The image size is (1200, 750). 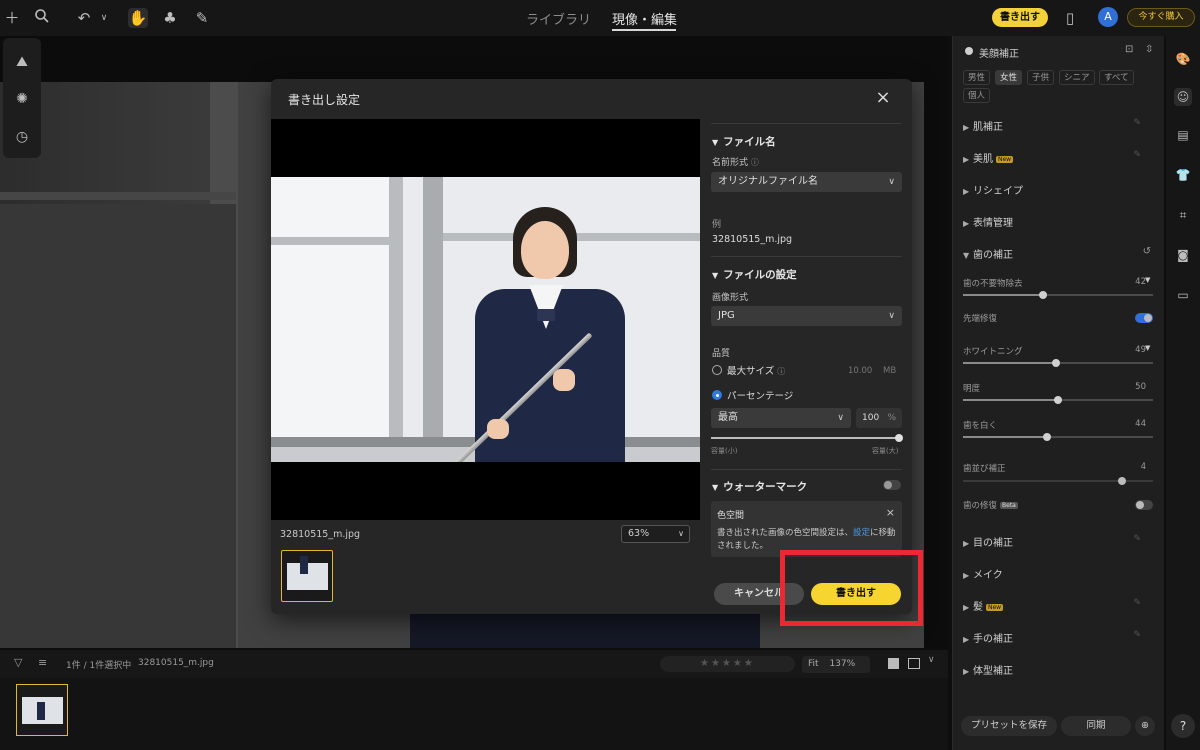 I want to click on buy-now-button: 今すぐ購入, so click(x=1161, y=17).